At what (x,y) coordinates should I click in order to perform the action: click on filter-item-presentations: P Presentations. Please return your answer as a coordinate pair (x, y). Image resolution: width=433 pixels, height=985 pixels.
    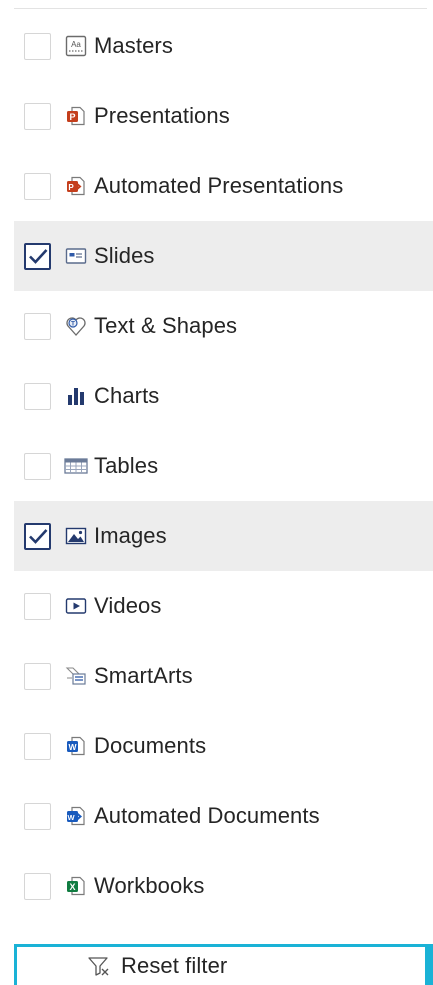
    Looking at the image, I should click on (223, 116).